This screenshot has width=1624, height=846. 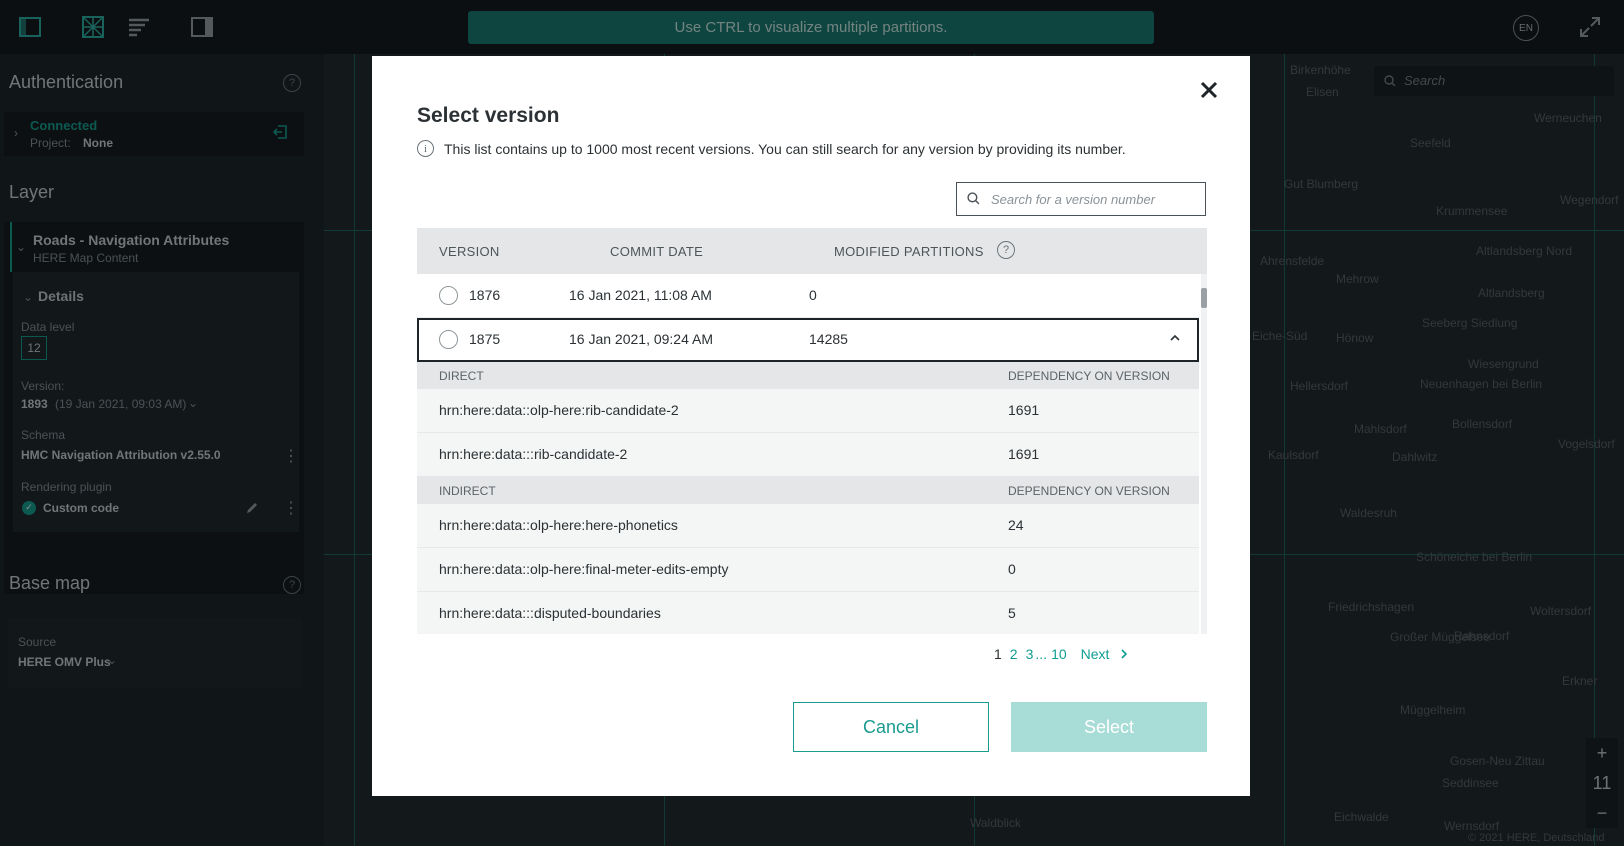 I want to click on search-icon, so click(x=973, y=198).